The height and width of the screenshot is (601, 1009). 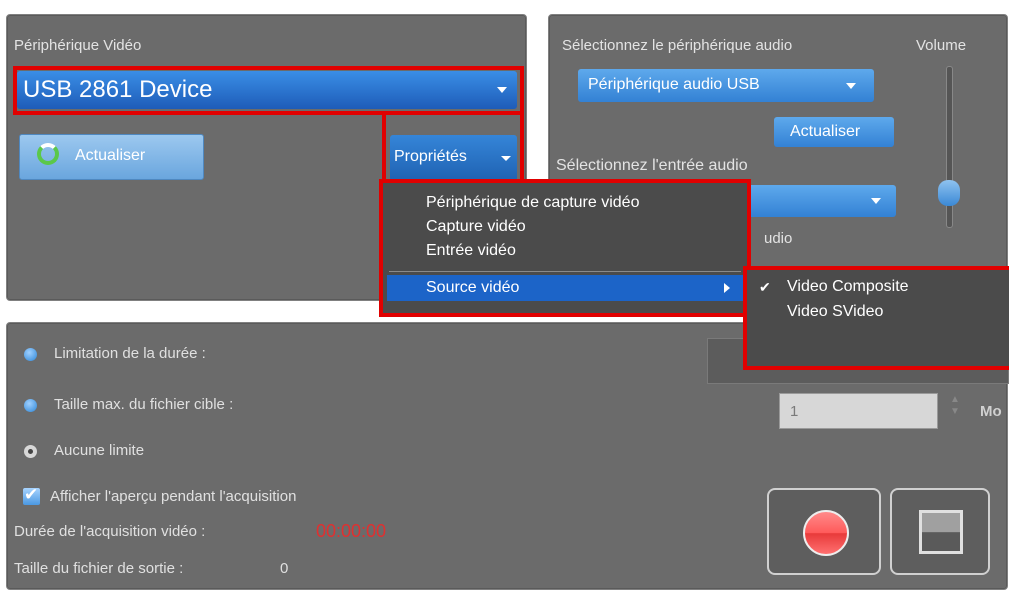 I want to click on refresh-icon, so click(x=48, y=154).